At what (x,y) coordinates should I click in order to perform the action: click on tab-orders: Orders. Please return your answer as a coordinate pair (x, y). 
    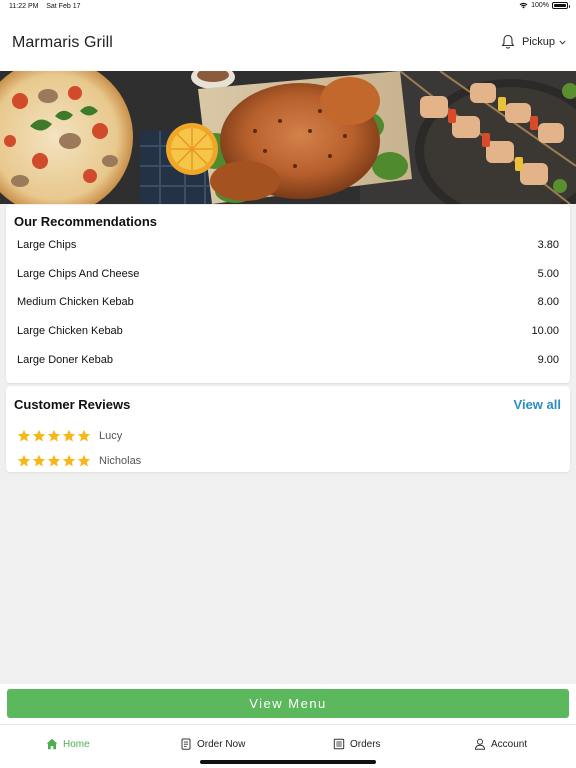
    Looking at the image, I should click on (357, 744).